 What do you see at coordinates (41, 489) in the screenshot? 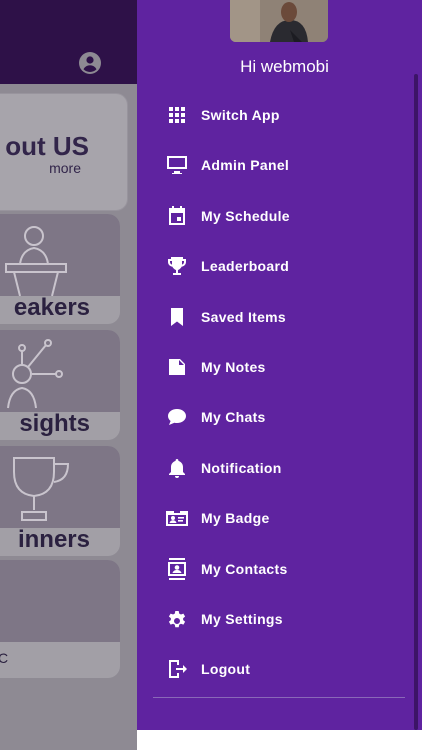
I see `trophy-illustration-icon` at bounding box center [41, 489].